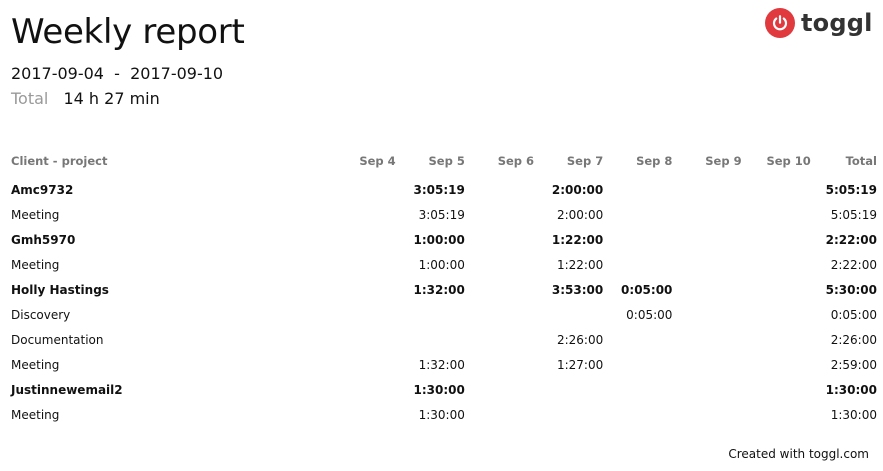  What do you see at coordinates (57, 339) in the screenshot?
I see `project-name: Documentation` at bounding box center [57, 339].